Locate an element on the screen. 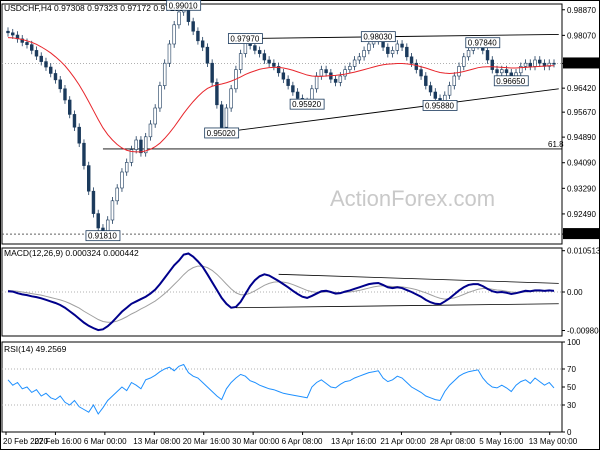 The height and width of the screenshot is (450, 600). rsi-y-tick-label: 50 is located at coordinates (571, 387).